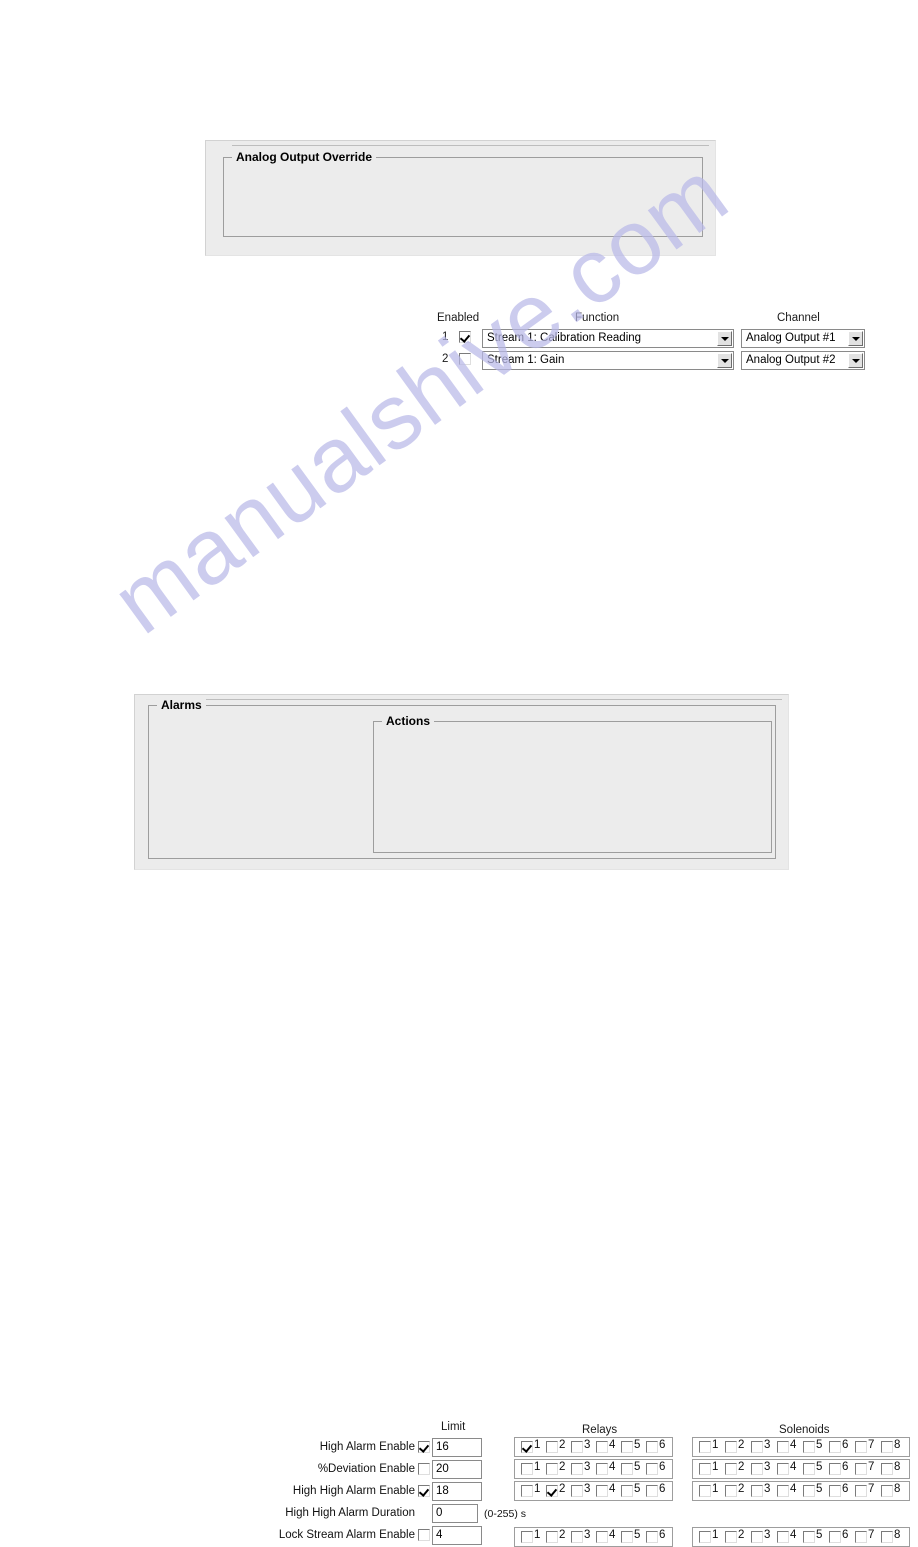 Image resolution: width=918 pixels, height=1547 pixels. Describe the element at coordinates (457, 1535) in the screenshot. I see `alarm-limit-input: 4` at that location.